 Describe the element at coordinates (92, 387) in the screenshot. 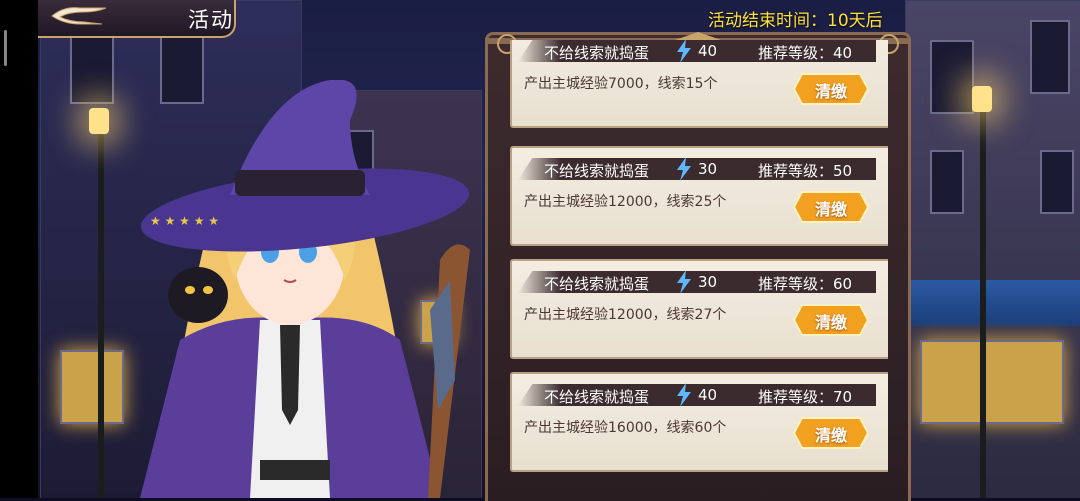

I see `lit-window` at that location.